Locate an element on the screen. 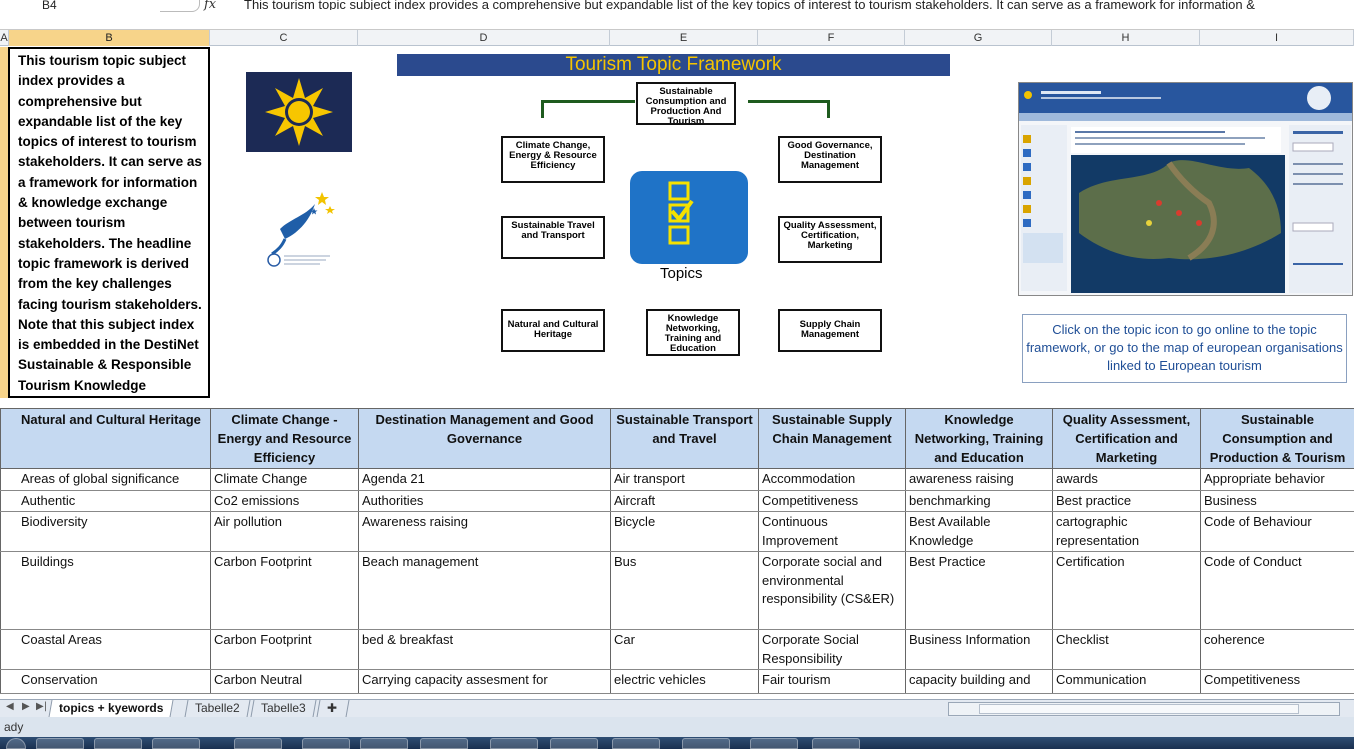 The width and height of the screenshot is (1354, 749). table-cell: Conservation is located at coordinates (105, 681).